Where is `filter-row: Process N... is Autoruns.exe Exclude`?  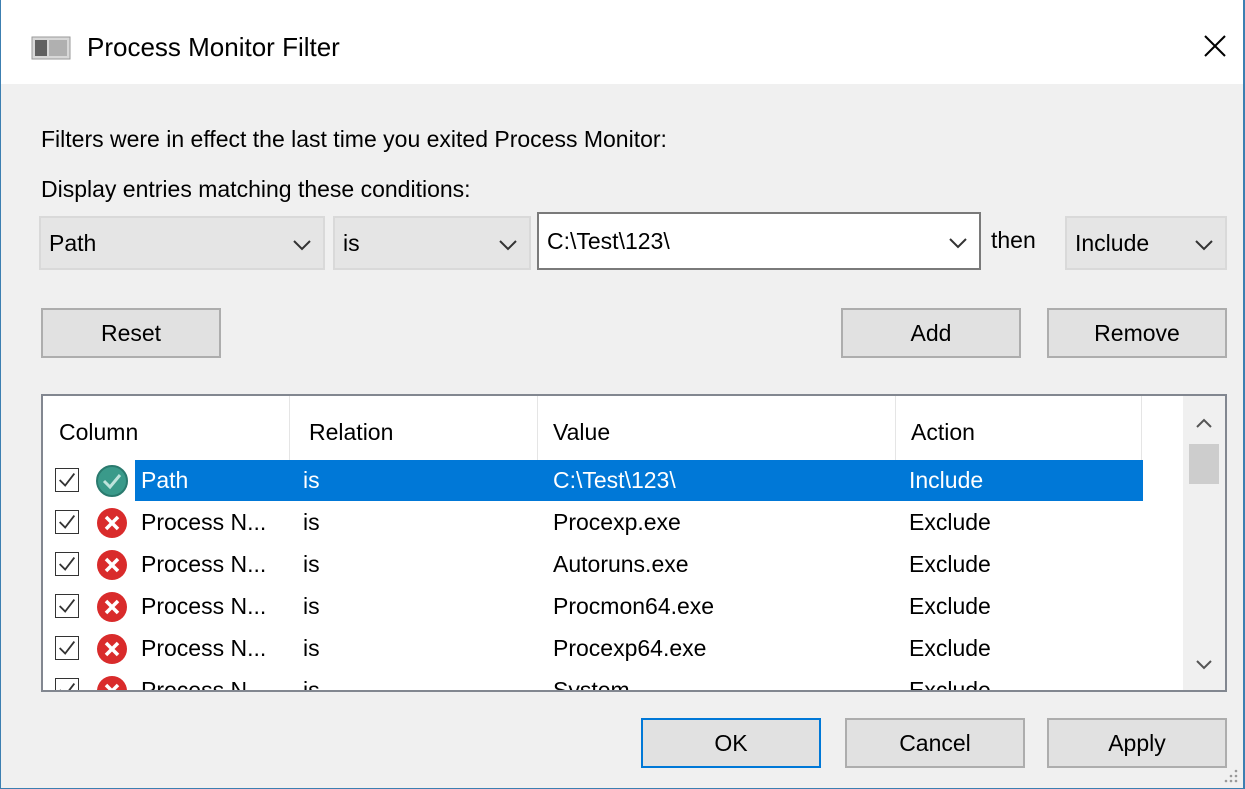 filter-row: Process N... is Autoruns.exe Exclude is located at coordinates (593, 564).